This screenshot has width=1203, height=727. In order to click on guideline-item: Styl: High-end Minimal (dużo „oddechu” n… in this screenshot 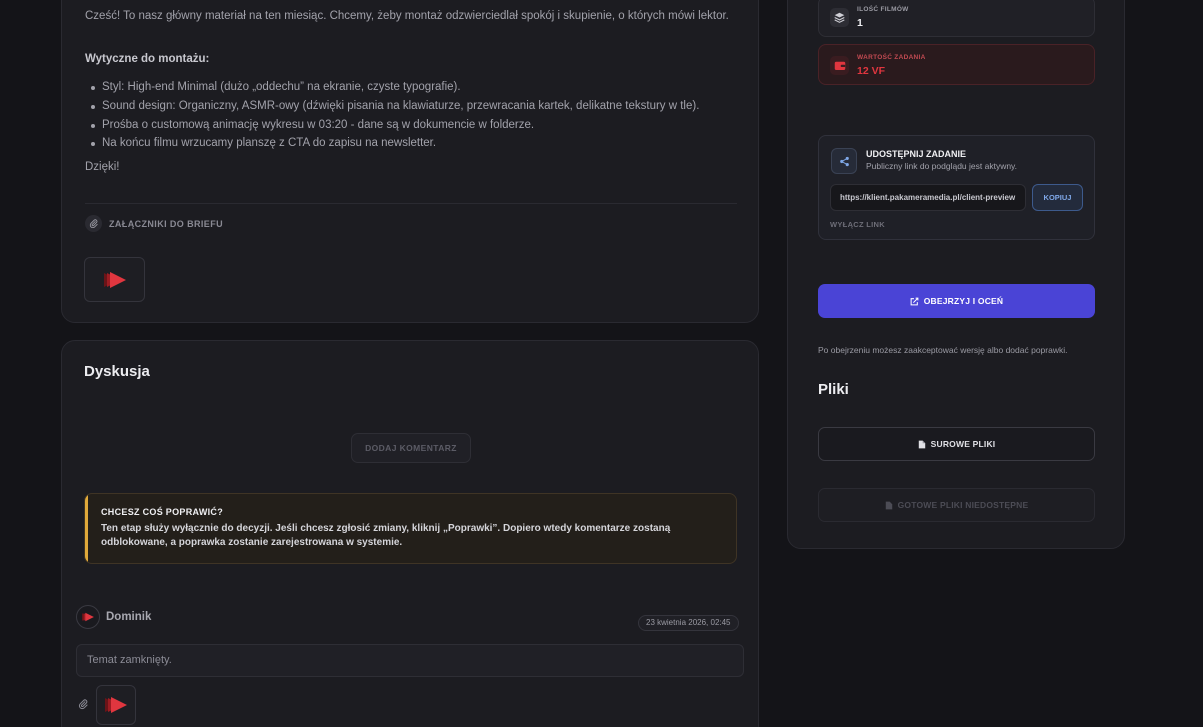, I will do `click(415, 87)`.